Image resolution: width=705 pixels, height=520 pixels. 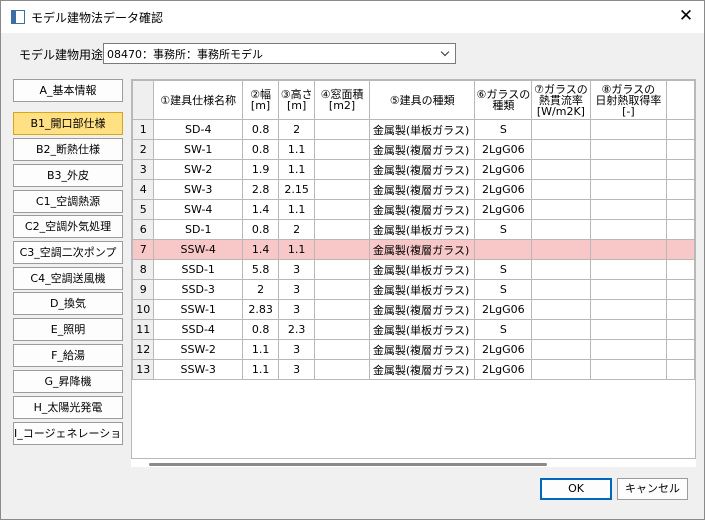 I want to click on cancel-button: キャンセル, so click(x=652, y=489).